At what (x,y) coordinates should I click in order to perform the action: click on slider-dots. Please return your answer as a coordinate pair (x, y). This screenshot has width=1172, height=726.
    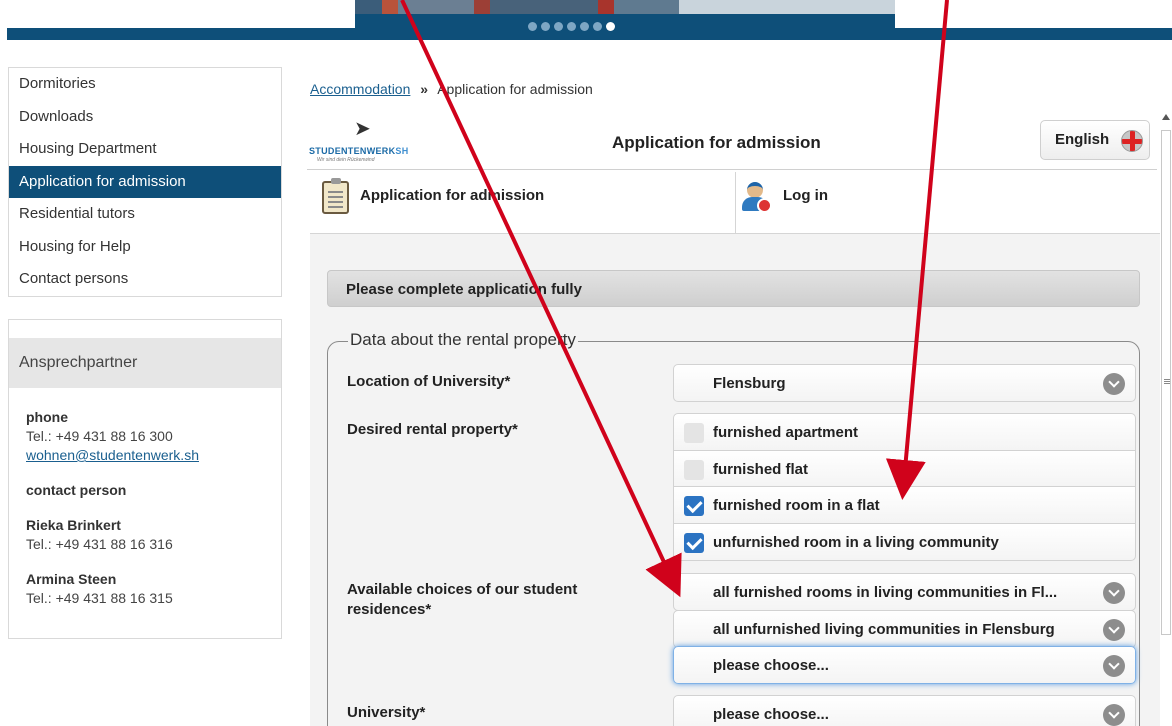
    Looking at the image, I should click on (571, 26).